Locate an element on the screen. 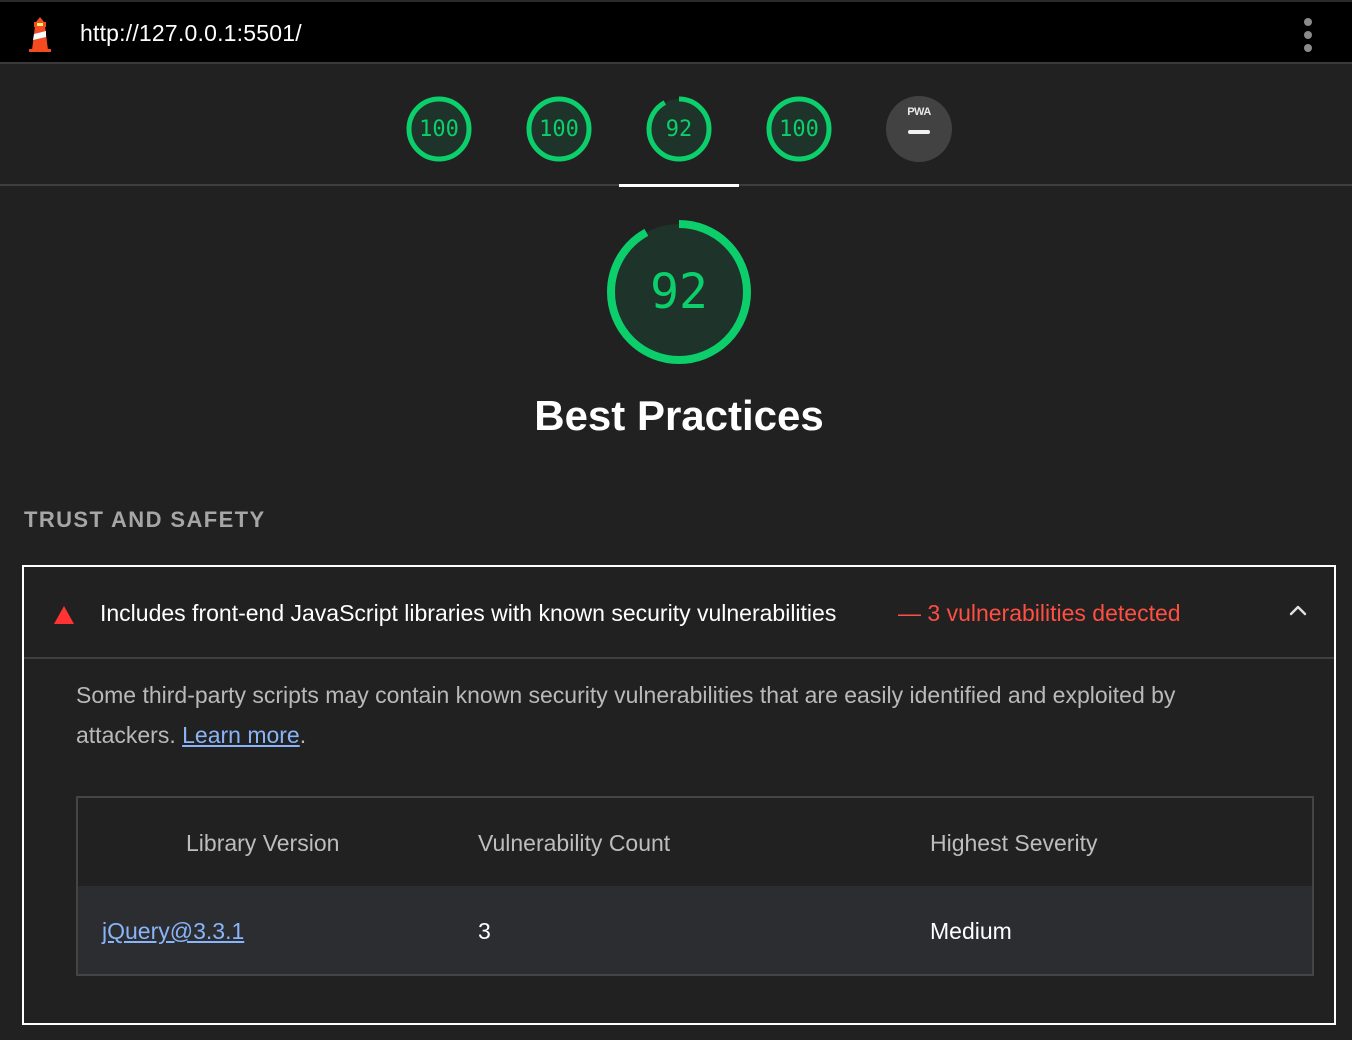  table-row: jQuery@3.3.1 3 Medium is located at coordinates (695, 930).